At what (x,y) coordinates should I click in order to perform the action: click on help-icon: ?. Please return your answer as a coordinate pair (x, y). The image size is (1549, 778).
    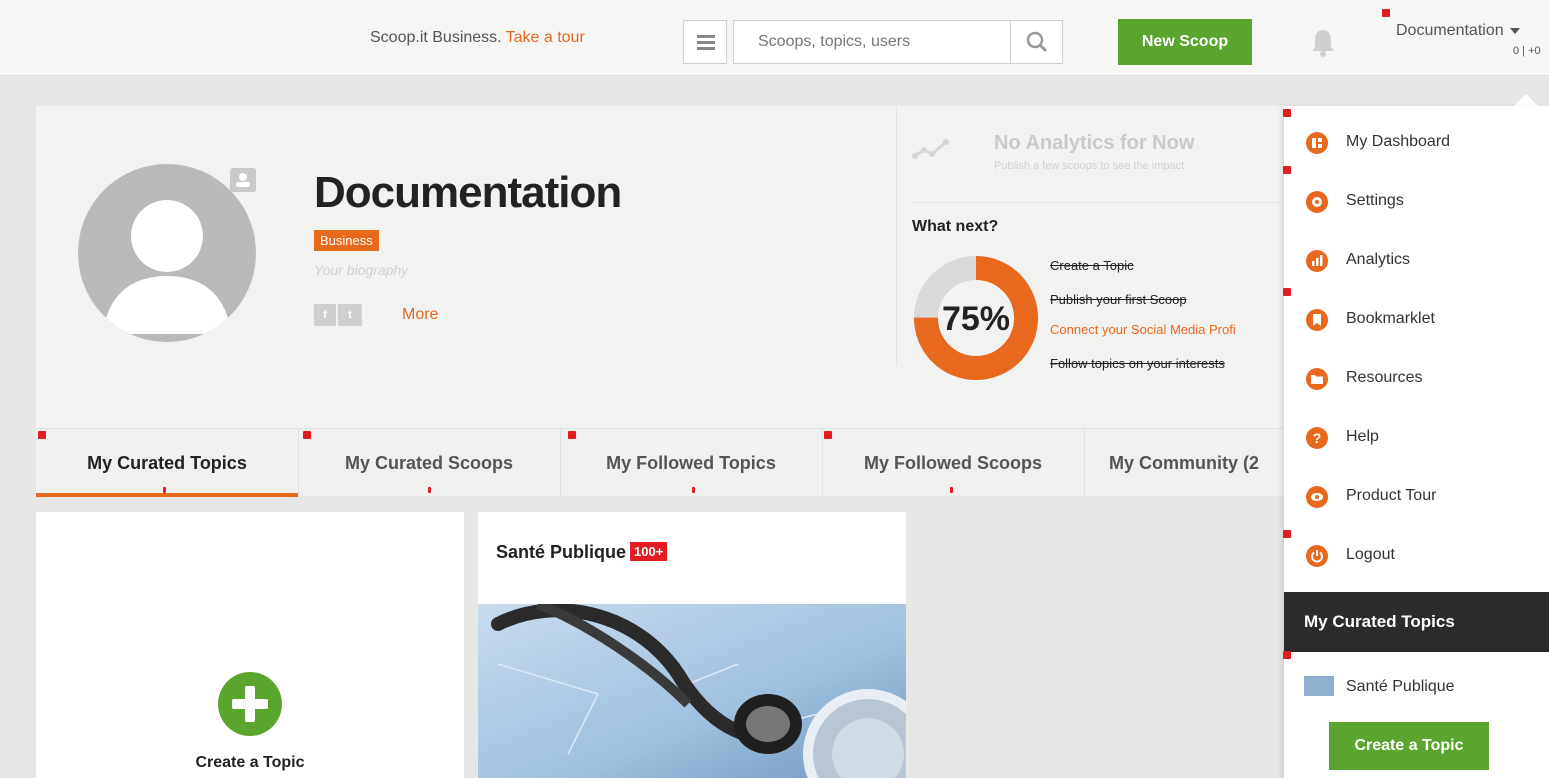
    Looking at the image, I should click on (1317, 438).